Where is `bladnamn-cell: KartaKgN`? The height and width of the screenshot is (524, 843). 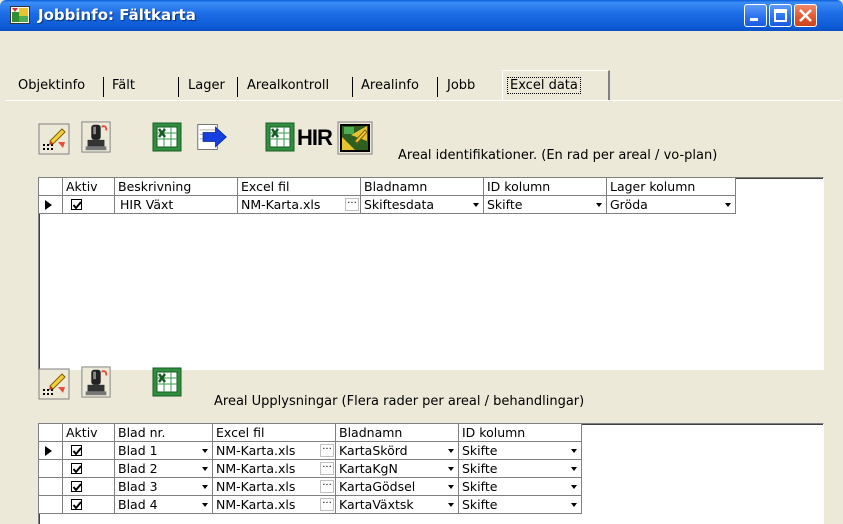 bladnamn-cell: KartaKgN is located at coordinates (397, 469).